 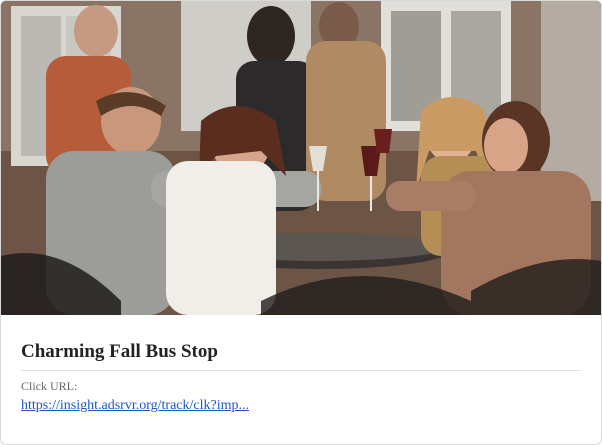 I want to click on ad-title: Charming Fall Bus Stop, so click(x=301, y=356).